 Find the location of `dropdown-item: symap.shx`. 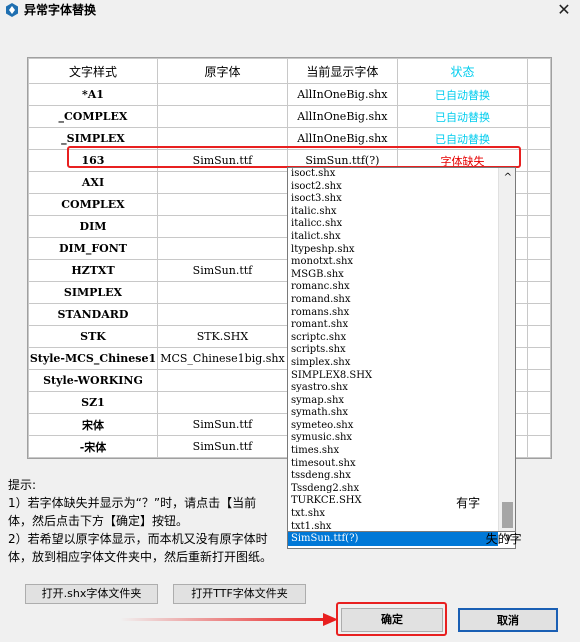

dropdown-item: symap.shx is located at coordinates (393, 401).